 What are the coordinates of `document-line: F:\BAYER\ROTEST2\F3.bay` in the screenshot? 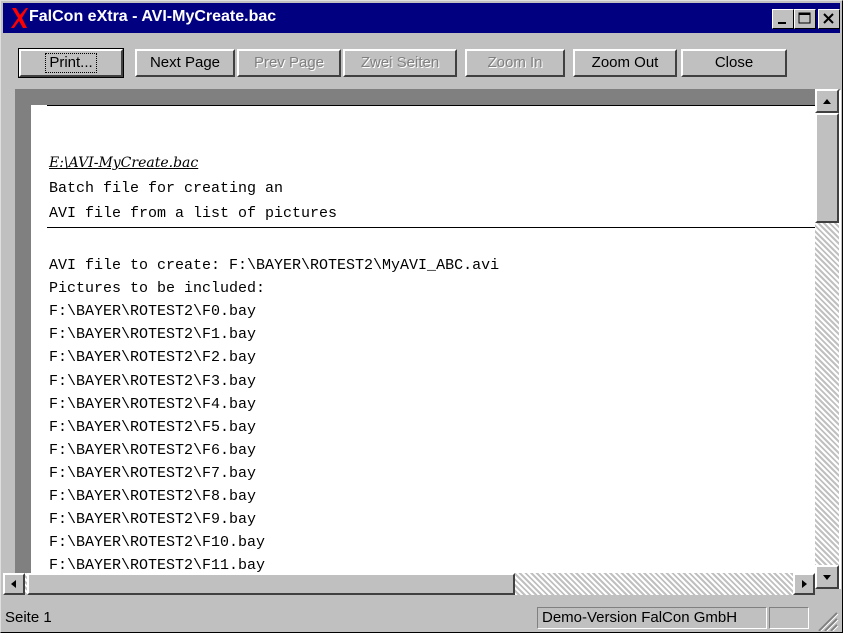 It's located at (153, 381).